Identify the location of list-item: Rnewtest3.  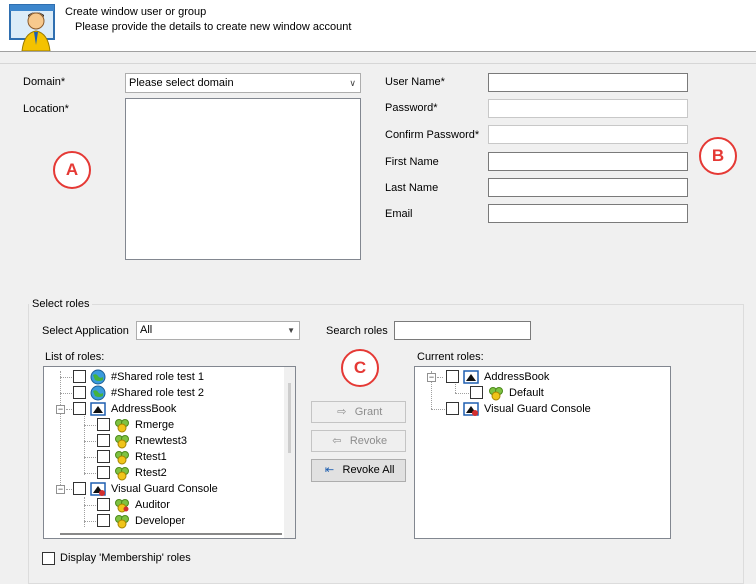
(164, 441).